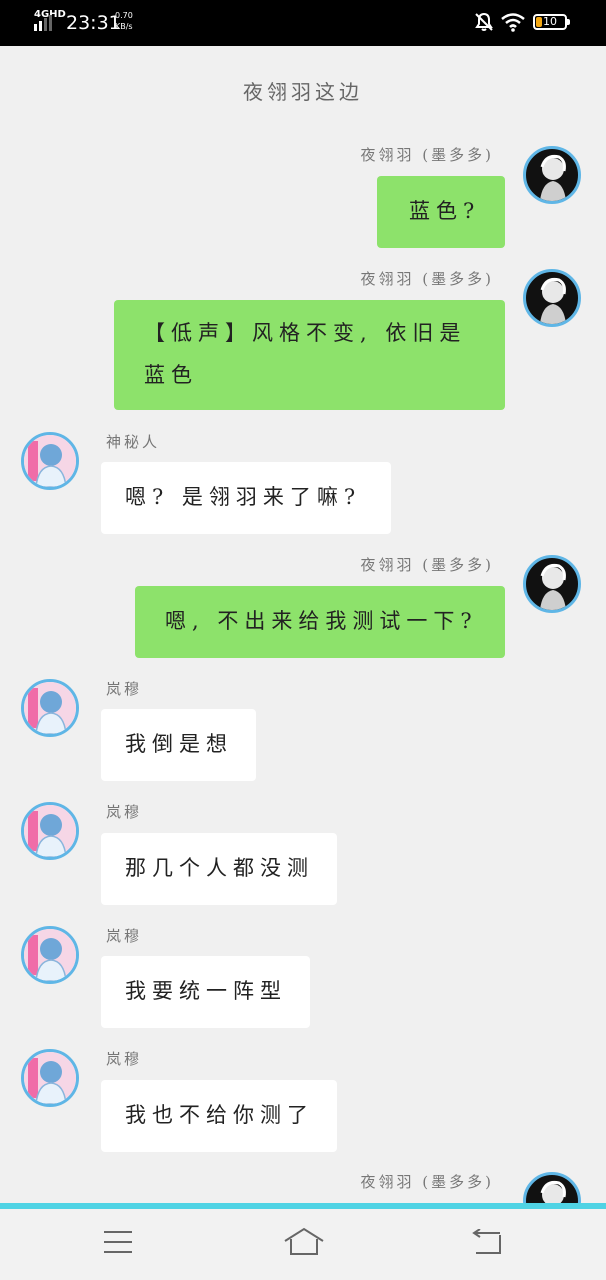 The width and height of the screenshot is (606, 1280). I want to click on message-bubble: 我也不给你测了, so click(219, 1116).